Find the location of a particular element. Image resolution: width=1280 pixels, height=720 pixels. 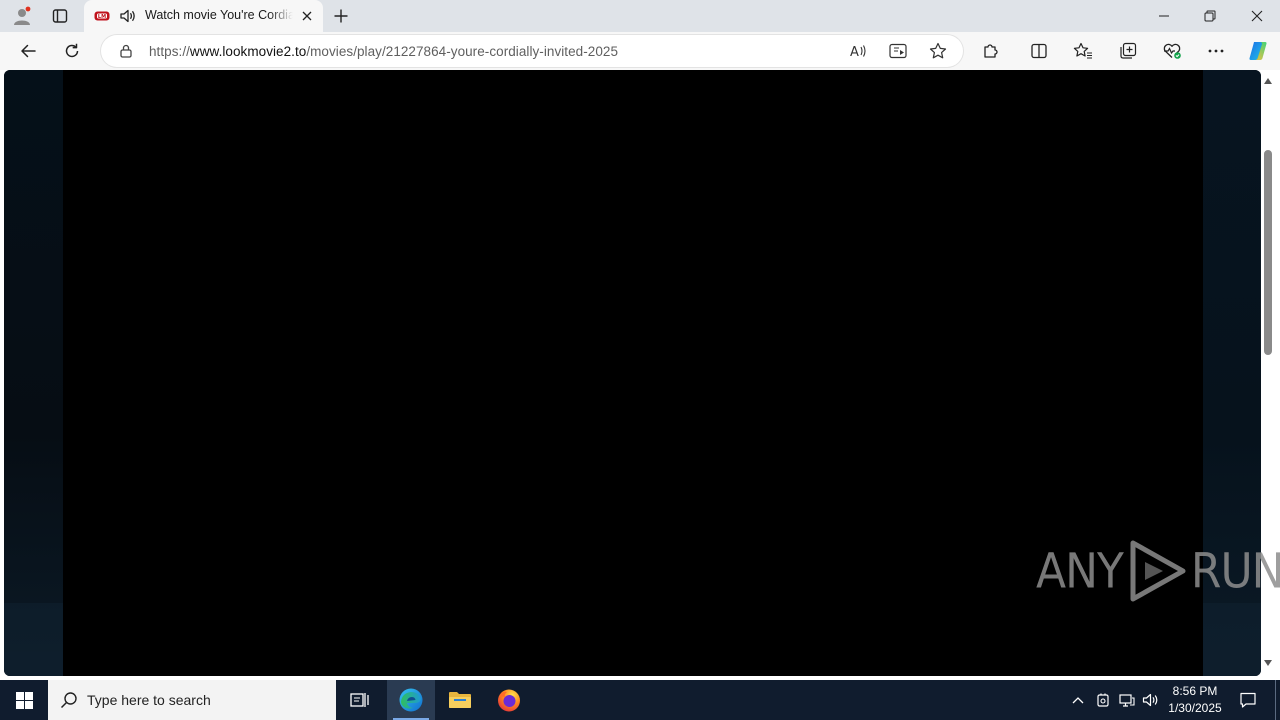

volume-icon is located at coordinates (1150, 700).